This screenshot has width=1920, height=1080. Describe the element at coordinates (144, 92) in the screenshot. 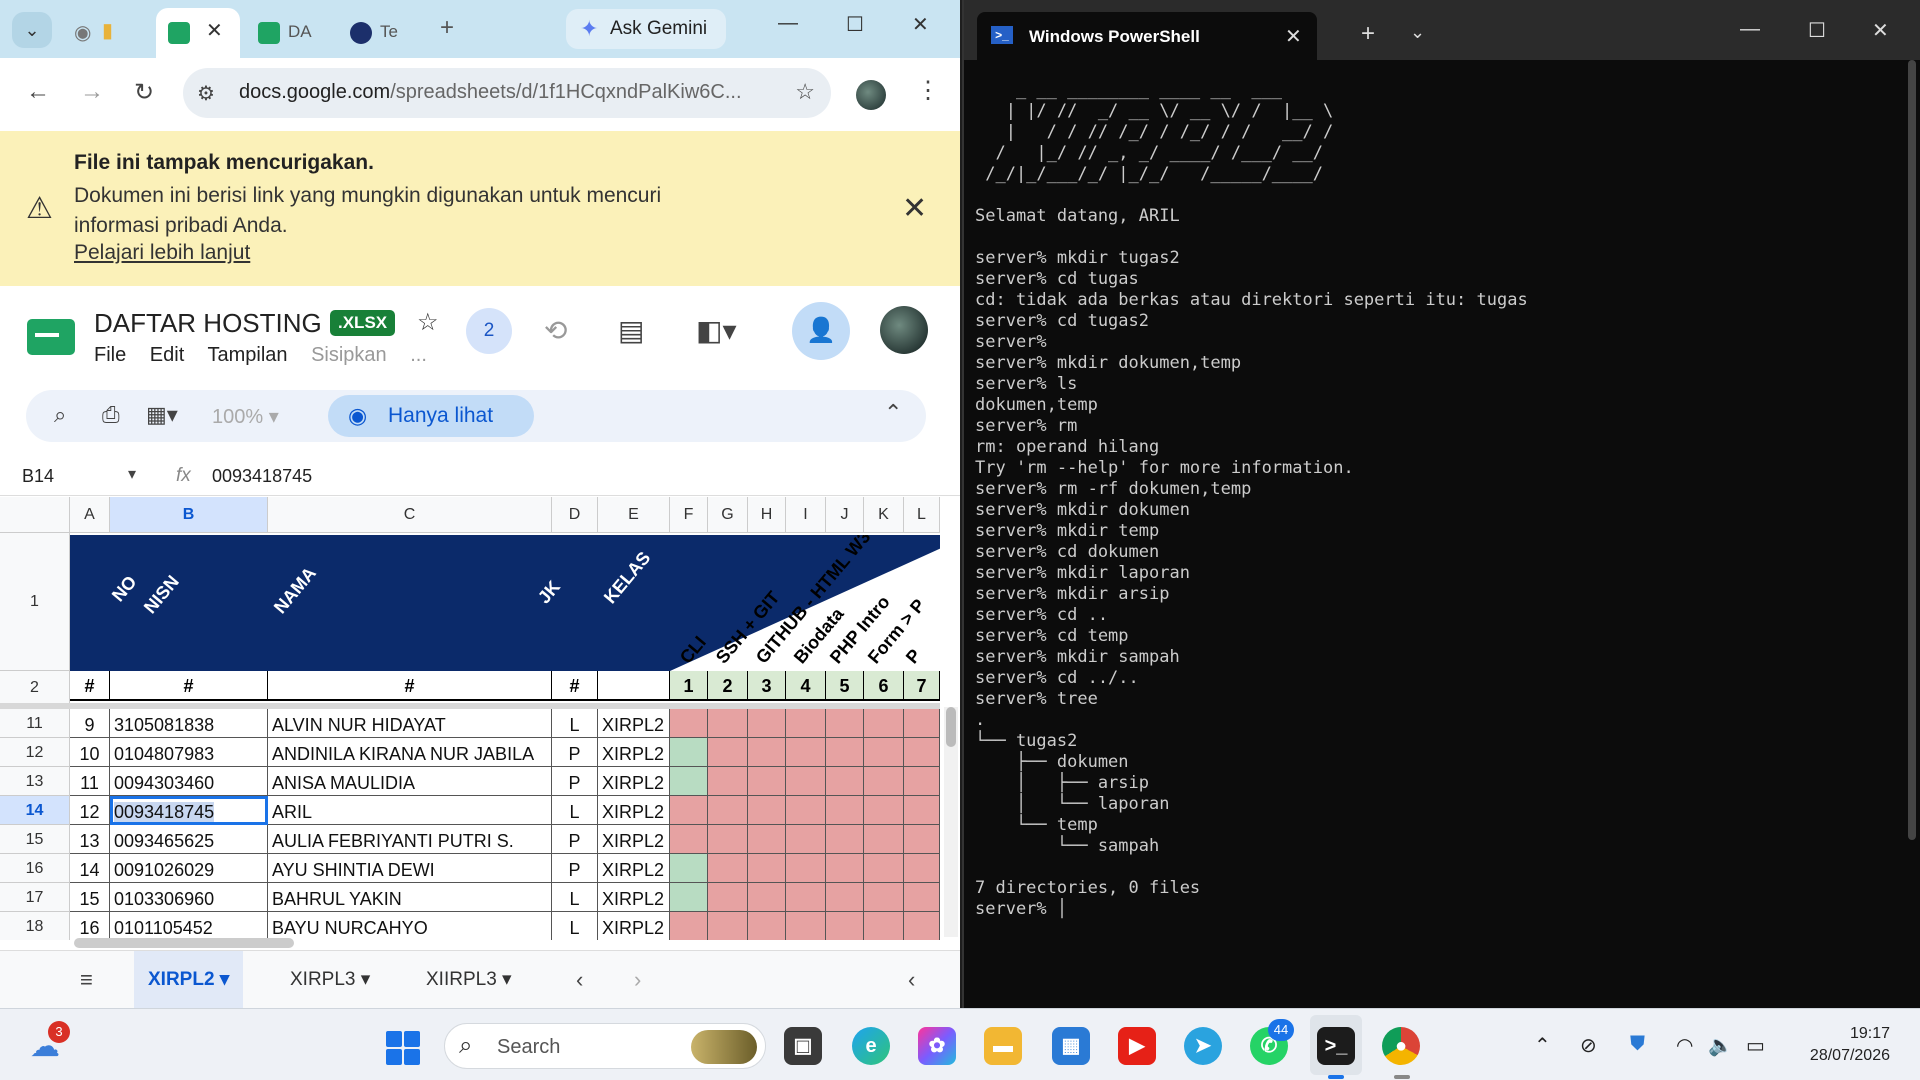

I see `reload-icon: ↻` at that location.